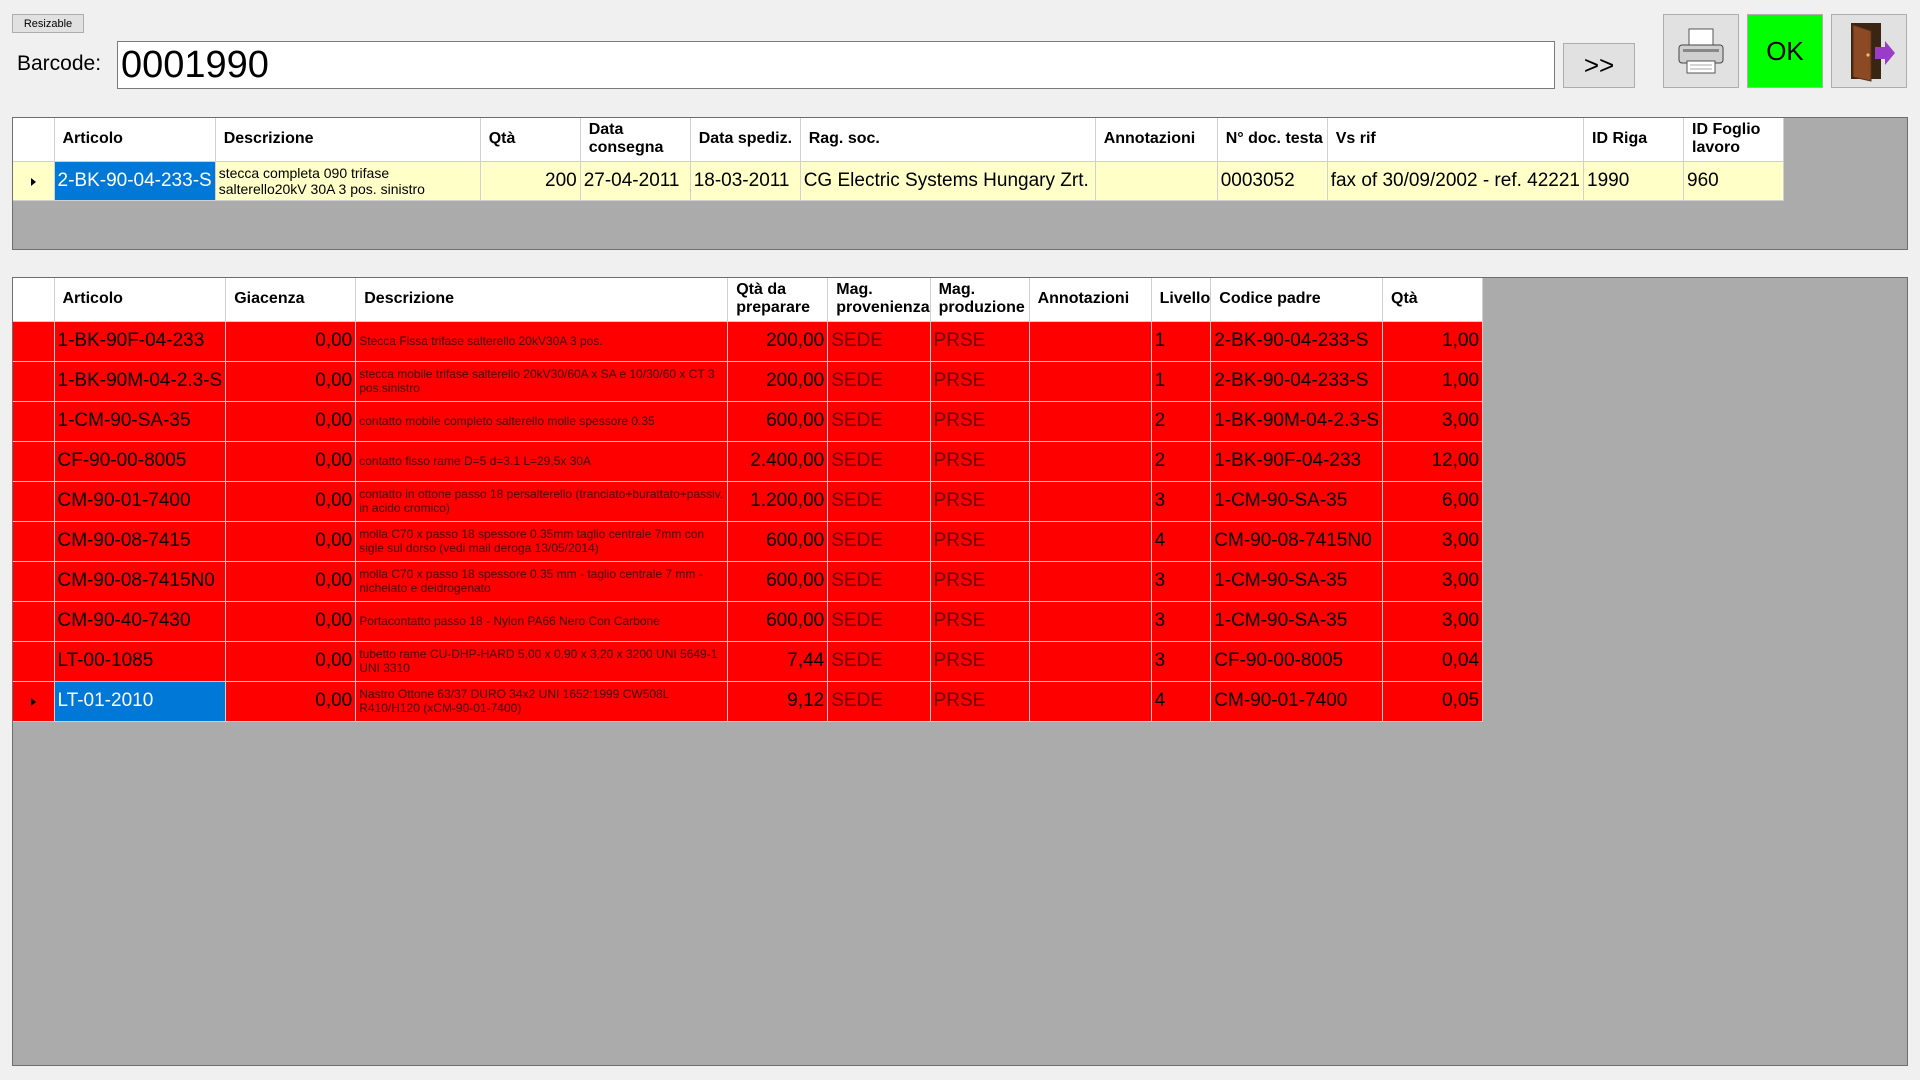 The image size is (1920, 1080). What do you see at coordinates (140, 341) in the screenshot?
I see `cell-articolo: 1-BK-90F-04-233` at bounding box center [140, 341].